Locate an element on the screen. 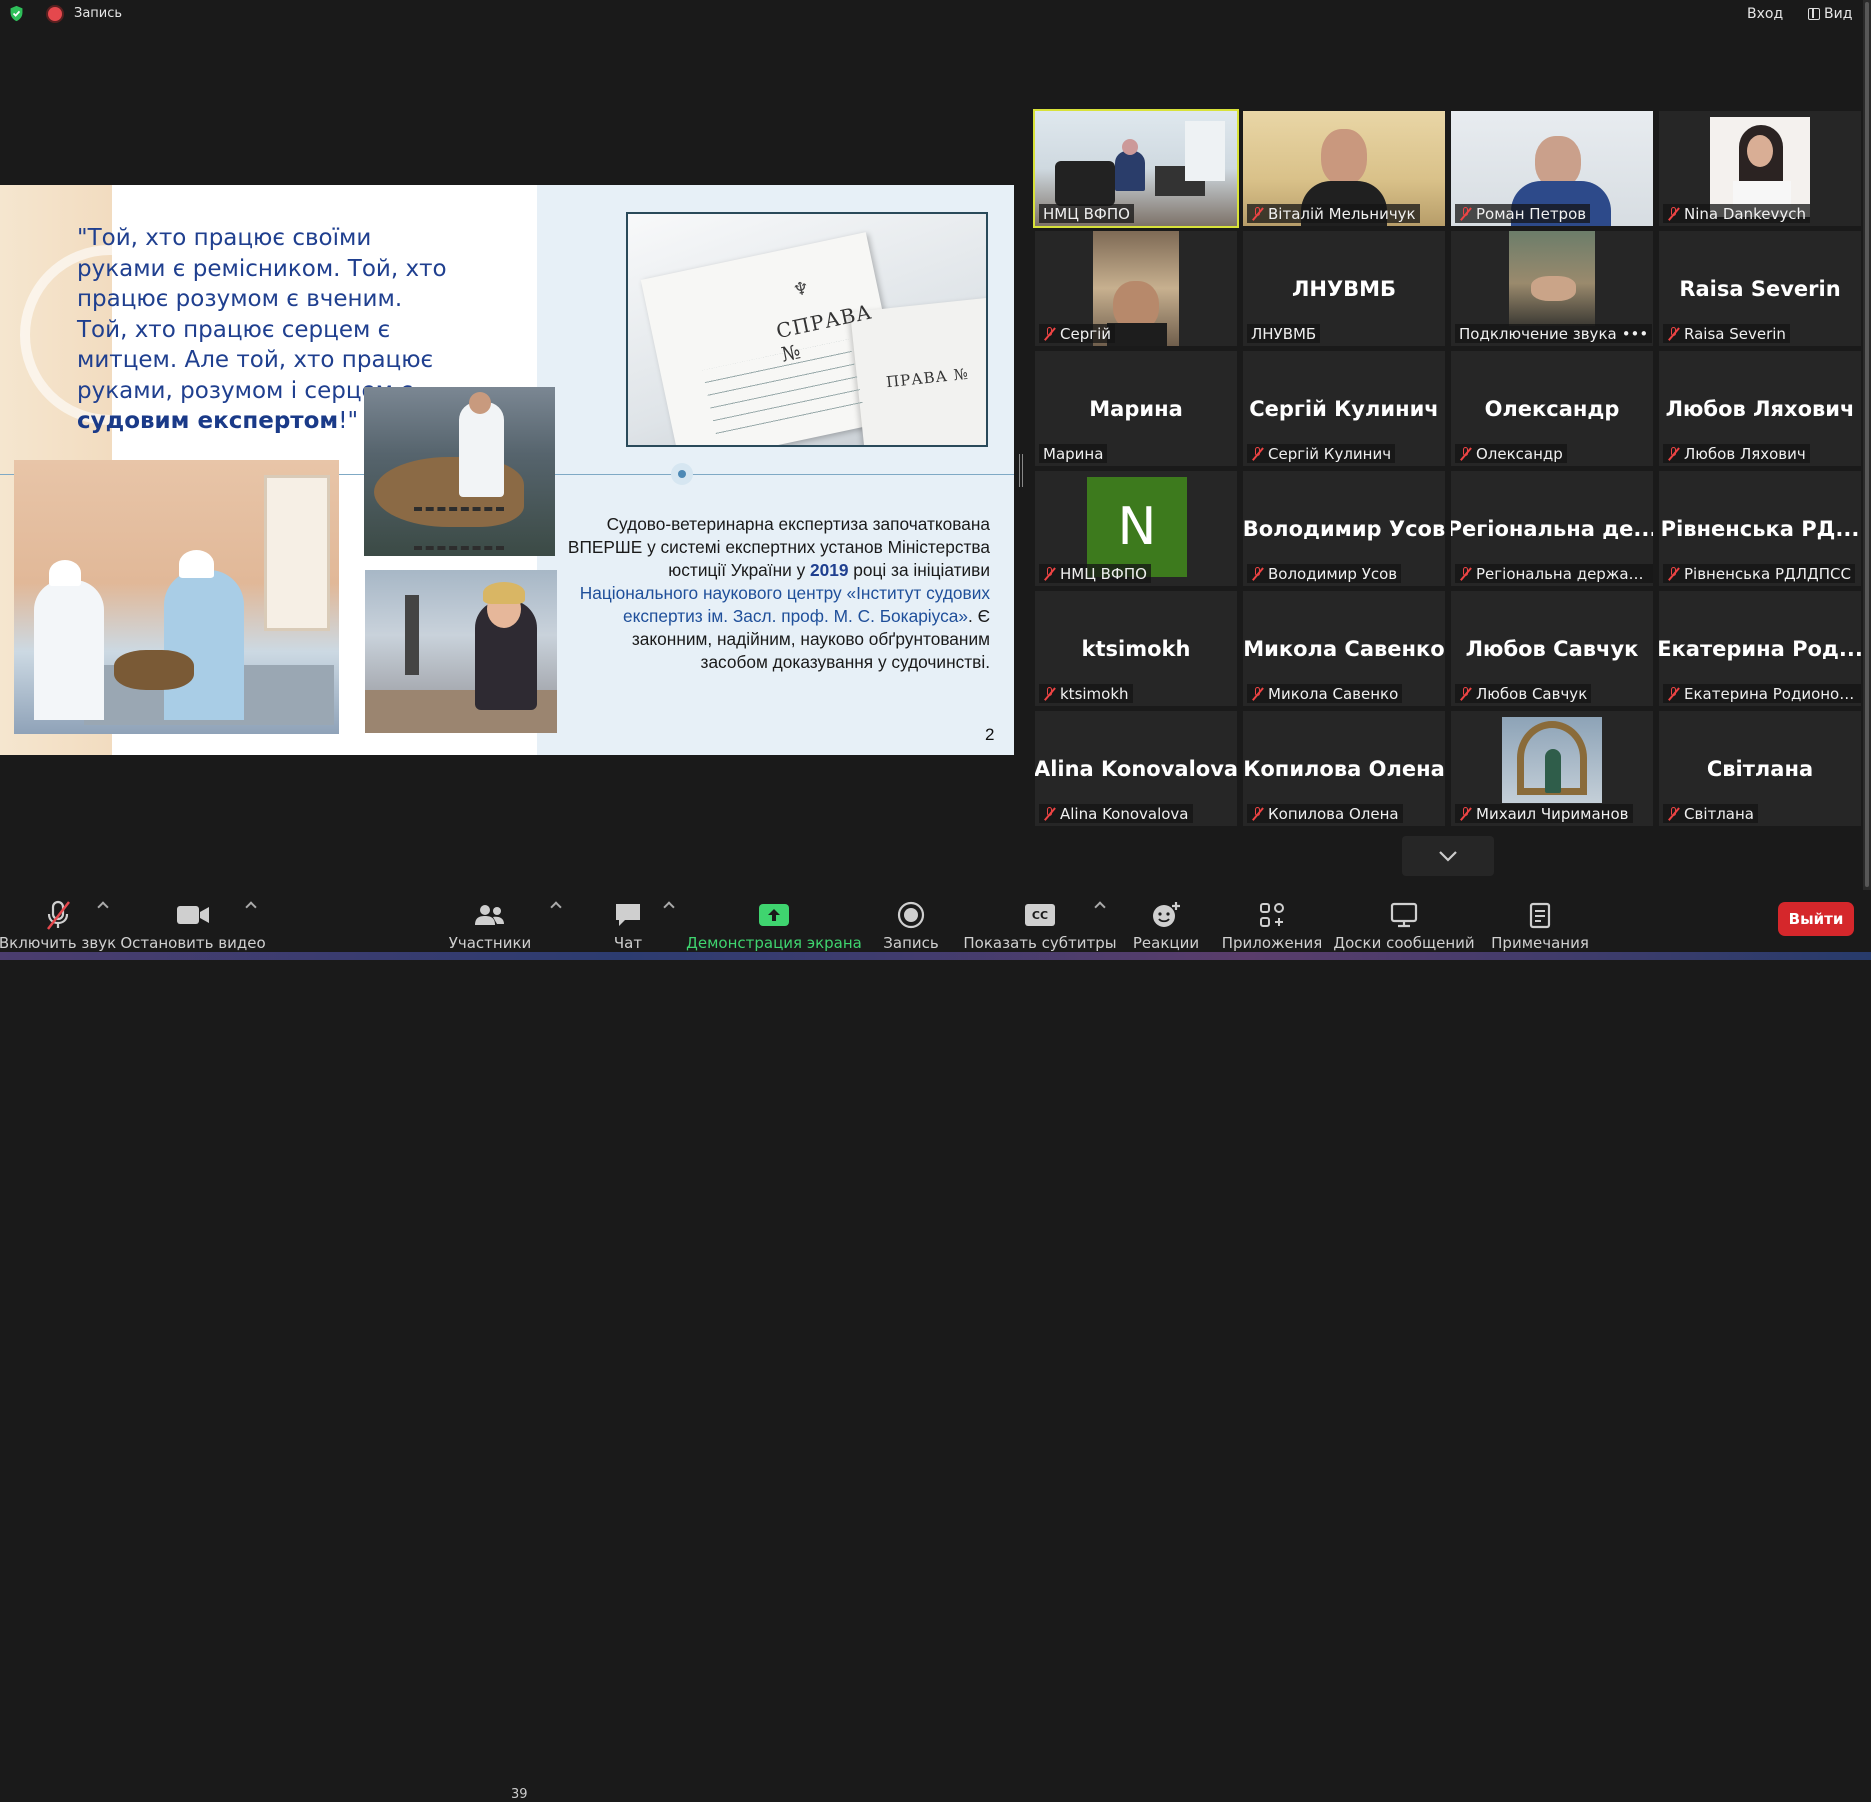 This screenshot has width=1871, height=1802. whiteboard-icon is located at coordinates (1404, 915).